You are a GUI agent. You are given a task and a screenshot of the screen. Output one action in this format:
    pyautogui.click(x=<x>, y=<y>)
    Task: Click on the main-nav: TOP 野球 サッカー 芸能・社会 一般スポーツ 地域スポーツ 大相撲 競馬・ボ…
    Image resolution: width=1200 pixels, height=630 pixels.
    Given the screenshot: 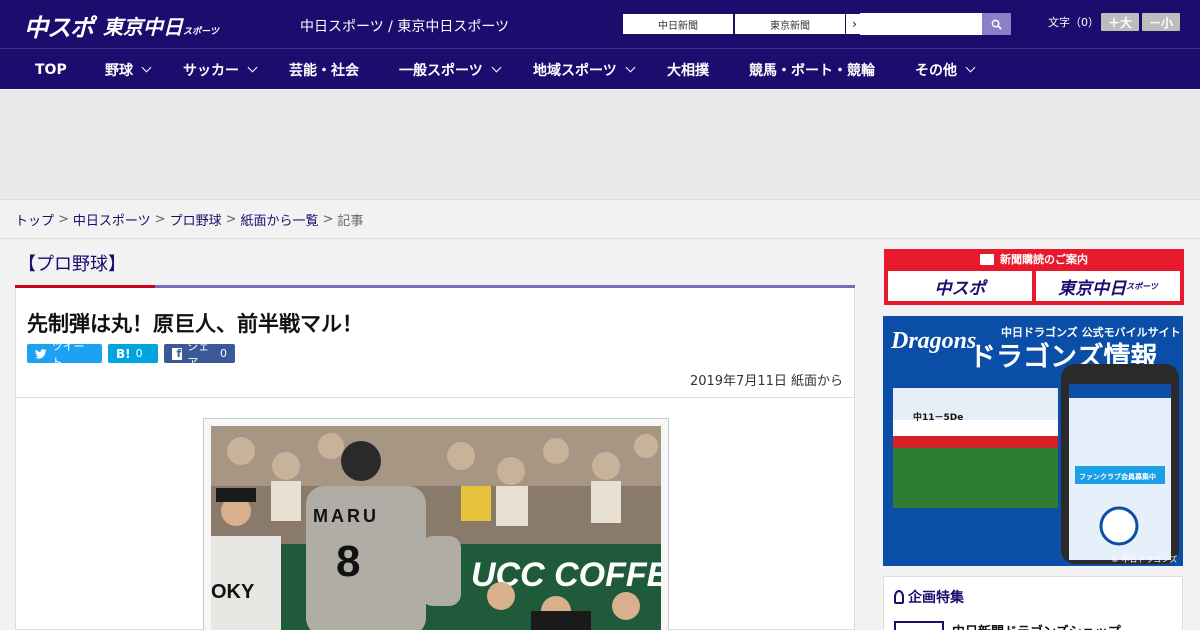 What is the action you would take?
    pyautogui.click(x=600, y=68)
    